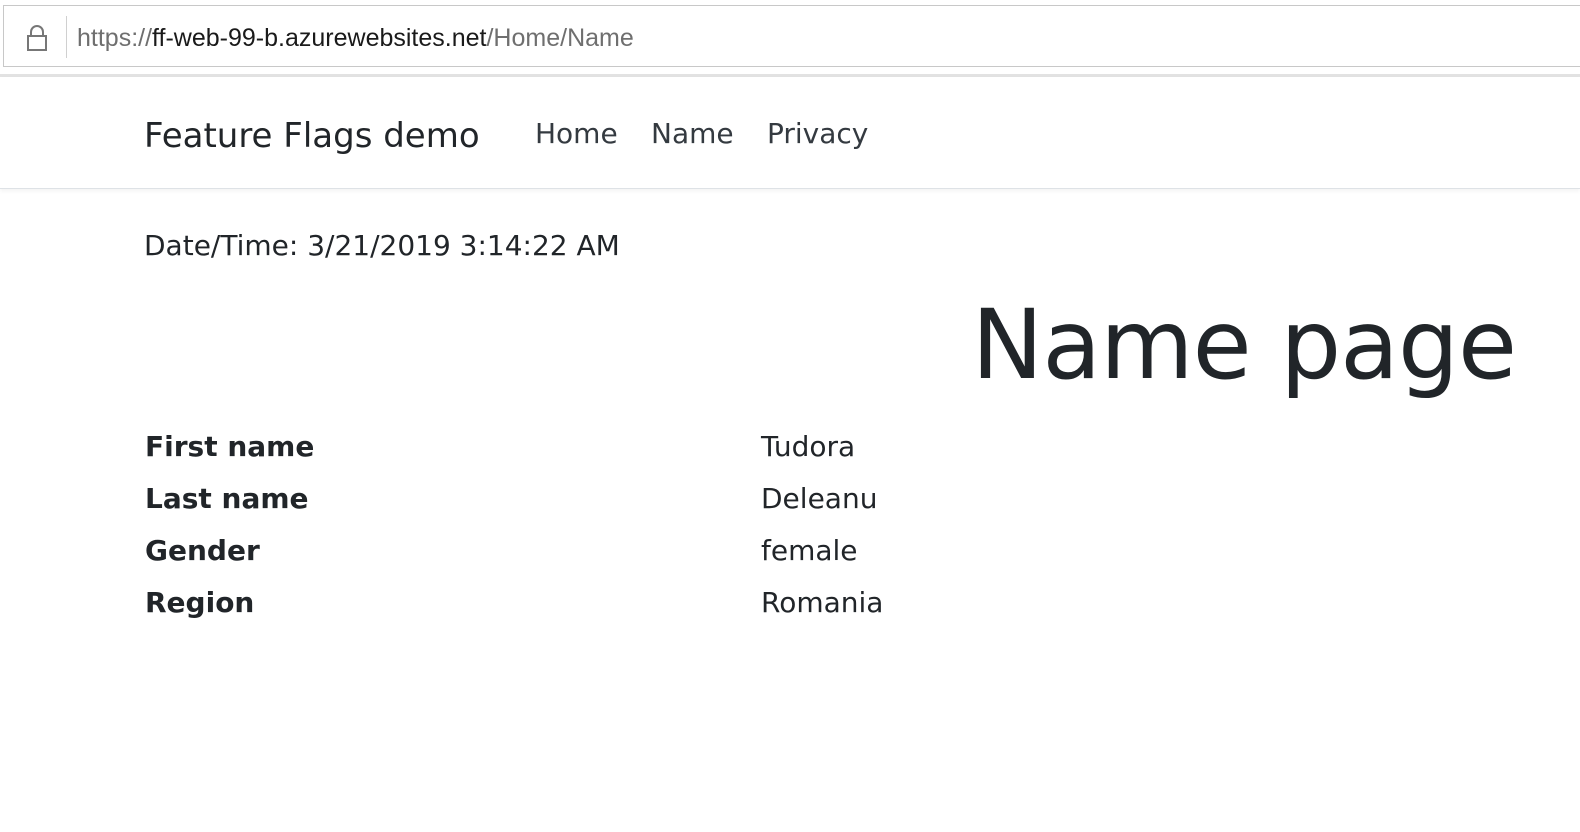  What do you see at coordinates (819, 498) in the screenshot?
I see `detail-value: Deleanu` at bounding box center [819, 498].